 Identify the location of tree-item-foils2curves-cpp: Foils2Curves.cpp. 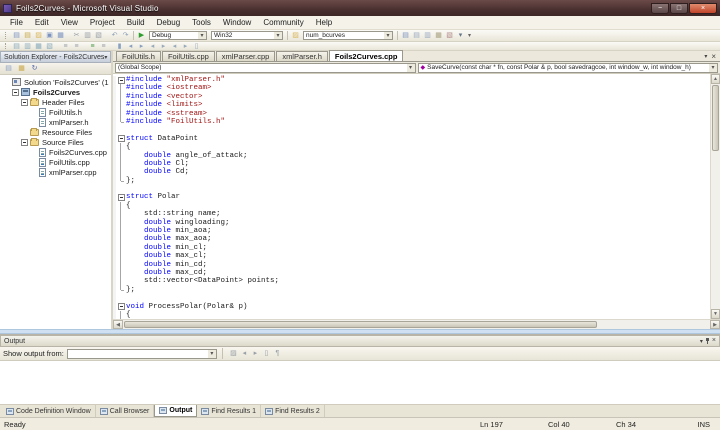
(55, 152).